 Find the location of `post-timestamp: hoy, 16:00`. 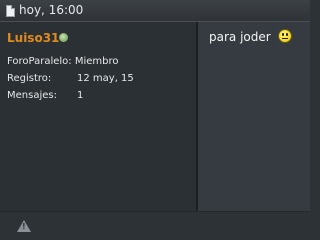

post-timestamp: hoy, 16:00 is located at coordinates (51, 10).